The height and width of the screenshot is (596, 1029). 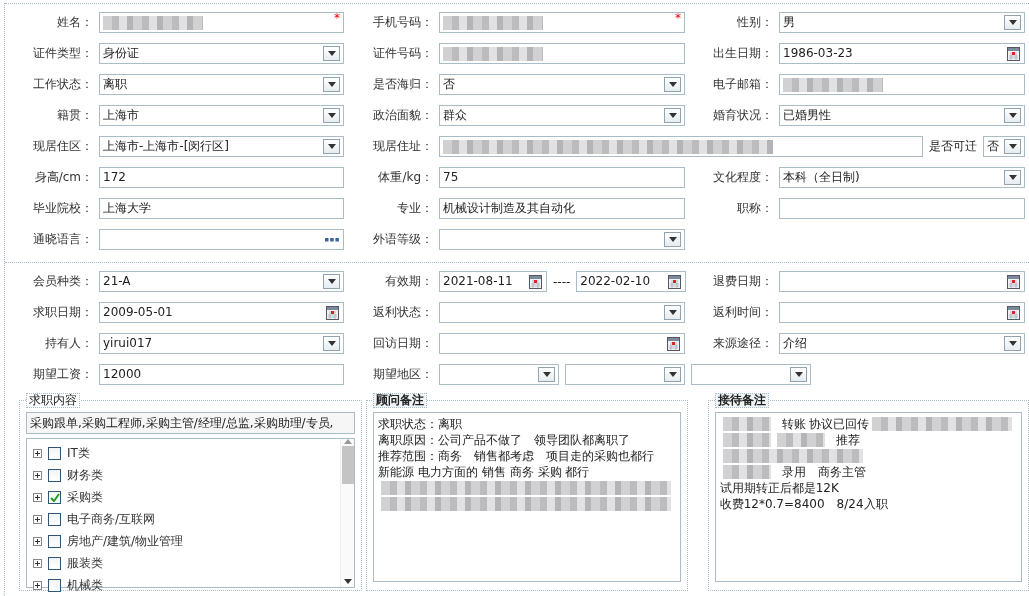 What do you see at coordinates (221, 146) in the screenshot?
I see `select-field: 上海市-上海市-[闵行区]` at bounding box center [221, 146].